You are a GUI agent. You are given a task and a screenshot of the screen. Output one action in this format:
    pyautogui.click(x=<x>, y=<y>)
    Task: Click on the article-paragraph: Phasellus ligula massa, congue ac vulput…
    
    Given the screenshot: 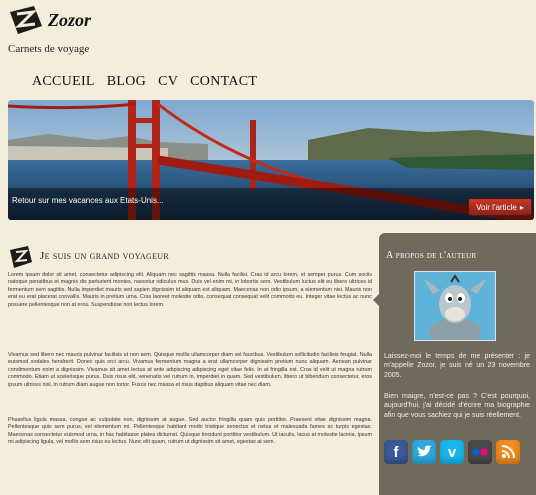 What is the action you would take?
    pyautogui.click(x=190, y=431)
    